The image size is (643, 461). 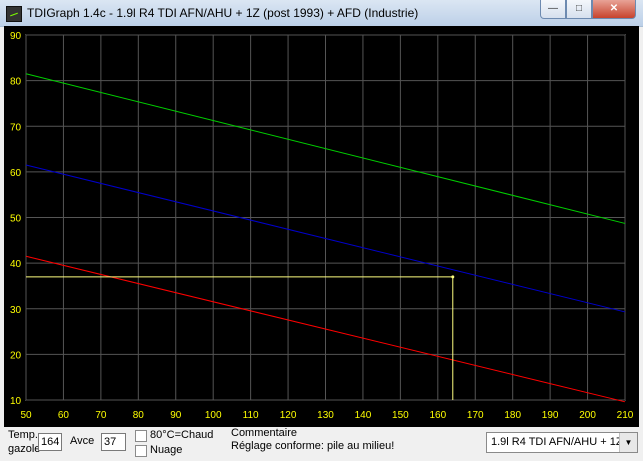 What do you see at coordinates (16, 355) in the screenshot?
I see `y-tick-label: 20` at bounding box center [16, 355].